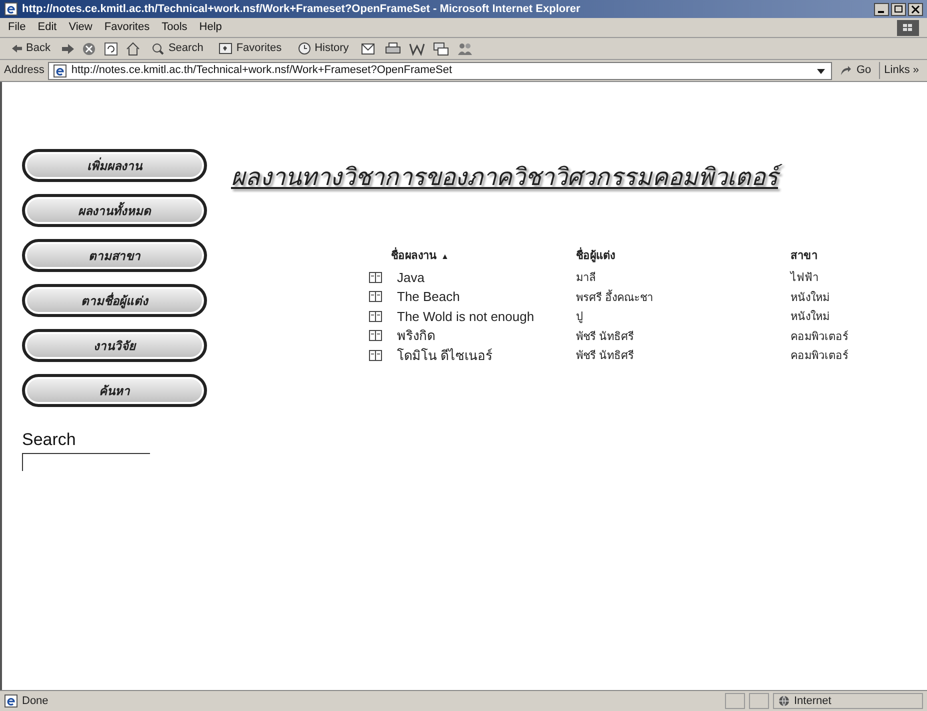 The height and width of the screenshot is (711, 927). I want to click on printer-icon, so click(392, 49).